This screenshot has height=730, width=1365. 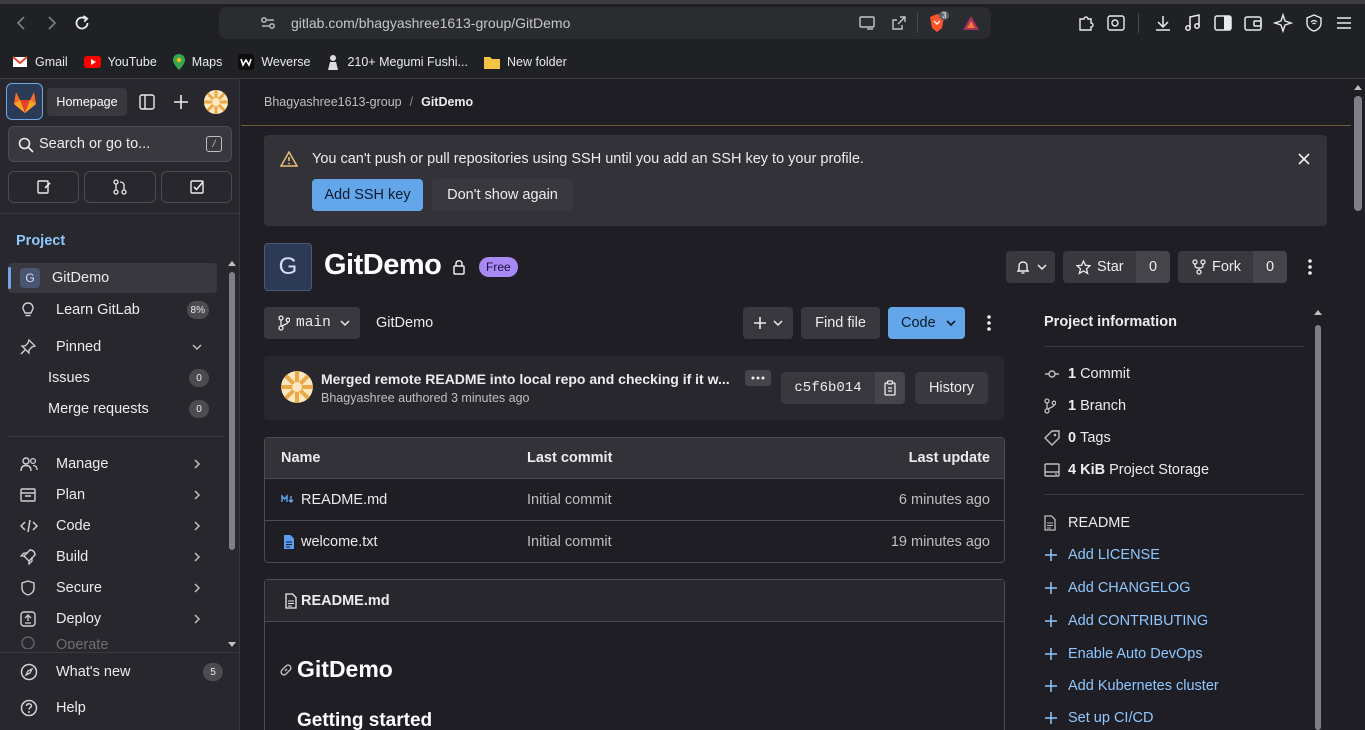 I want to click on table-row: README.md Initial commit 6 minutes ago, so click(x=634, y=500).